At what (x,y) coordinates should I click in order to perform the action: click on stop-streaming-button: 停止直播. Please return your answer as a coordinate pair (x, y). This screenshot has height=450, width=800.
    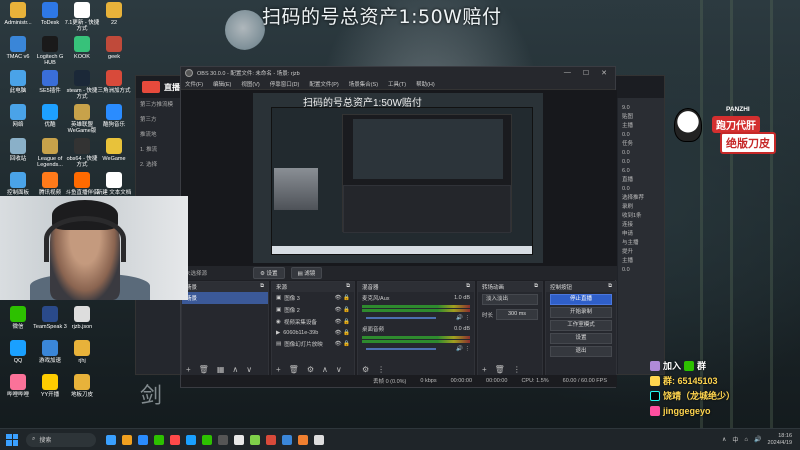
    Looking at the image, I should click on (581, 299).